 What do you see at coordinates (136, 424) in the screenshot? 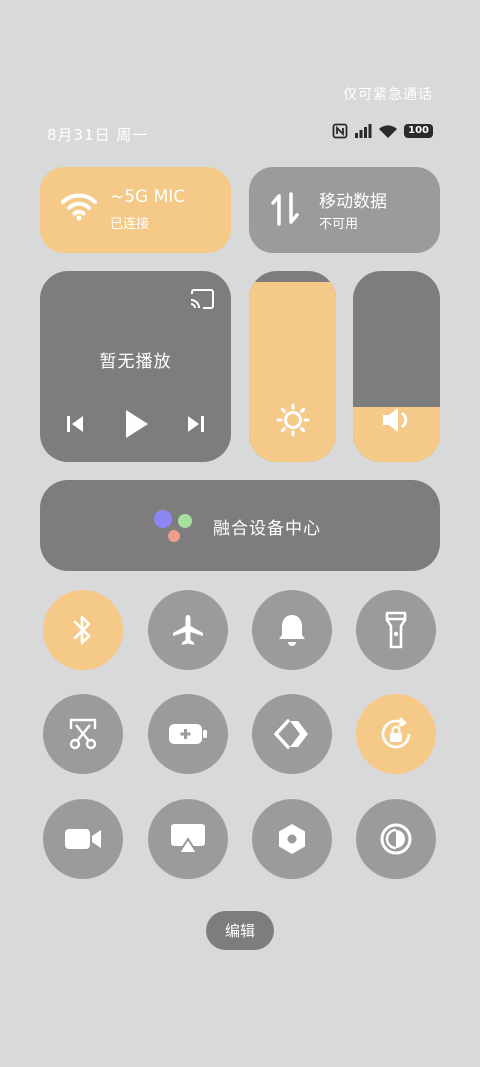
I see `play-icon` at bounding box center [136, 424].